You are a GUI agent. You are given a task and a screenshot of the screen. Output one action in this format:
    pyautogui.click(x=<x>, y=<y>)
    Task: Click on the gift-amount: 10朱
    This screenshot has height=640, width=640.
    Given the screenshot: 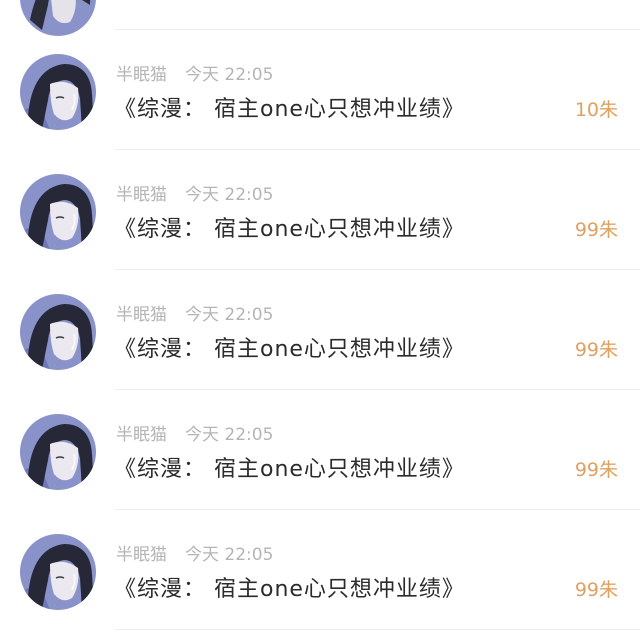 What is the action you would take?
    pyautogui.click(x=596, y=110)
    